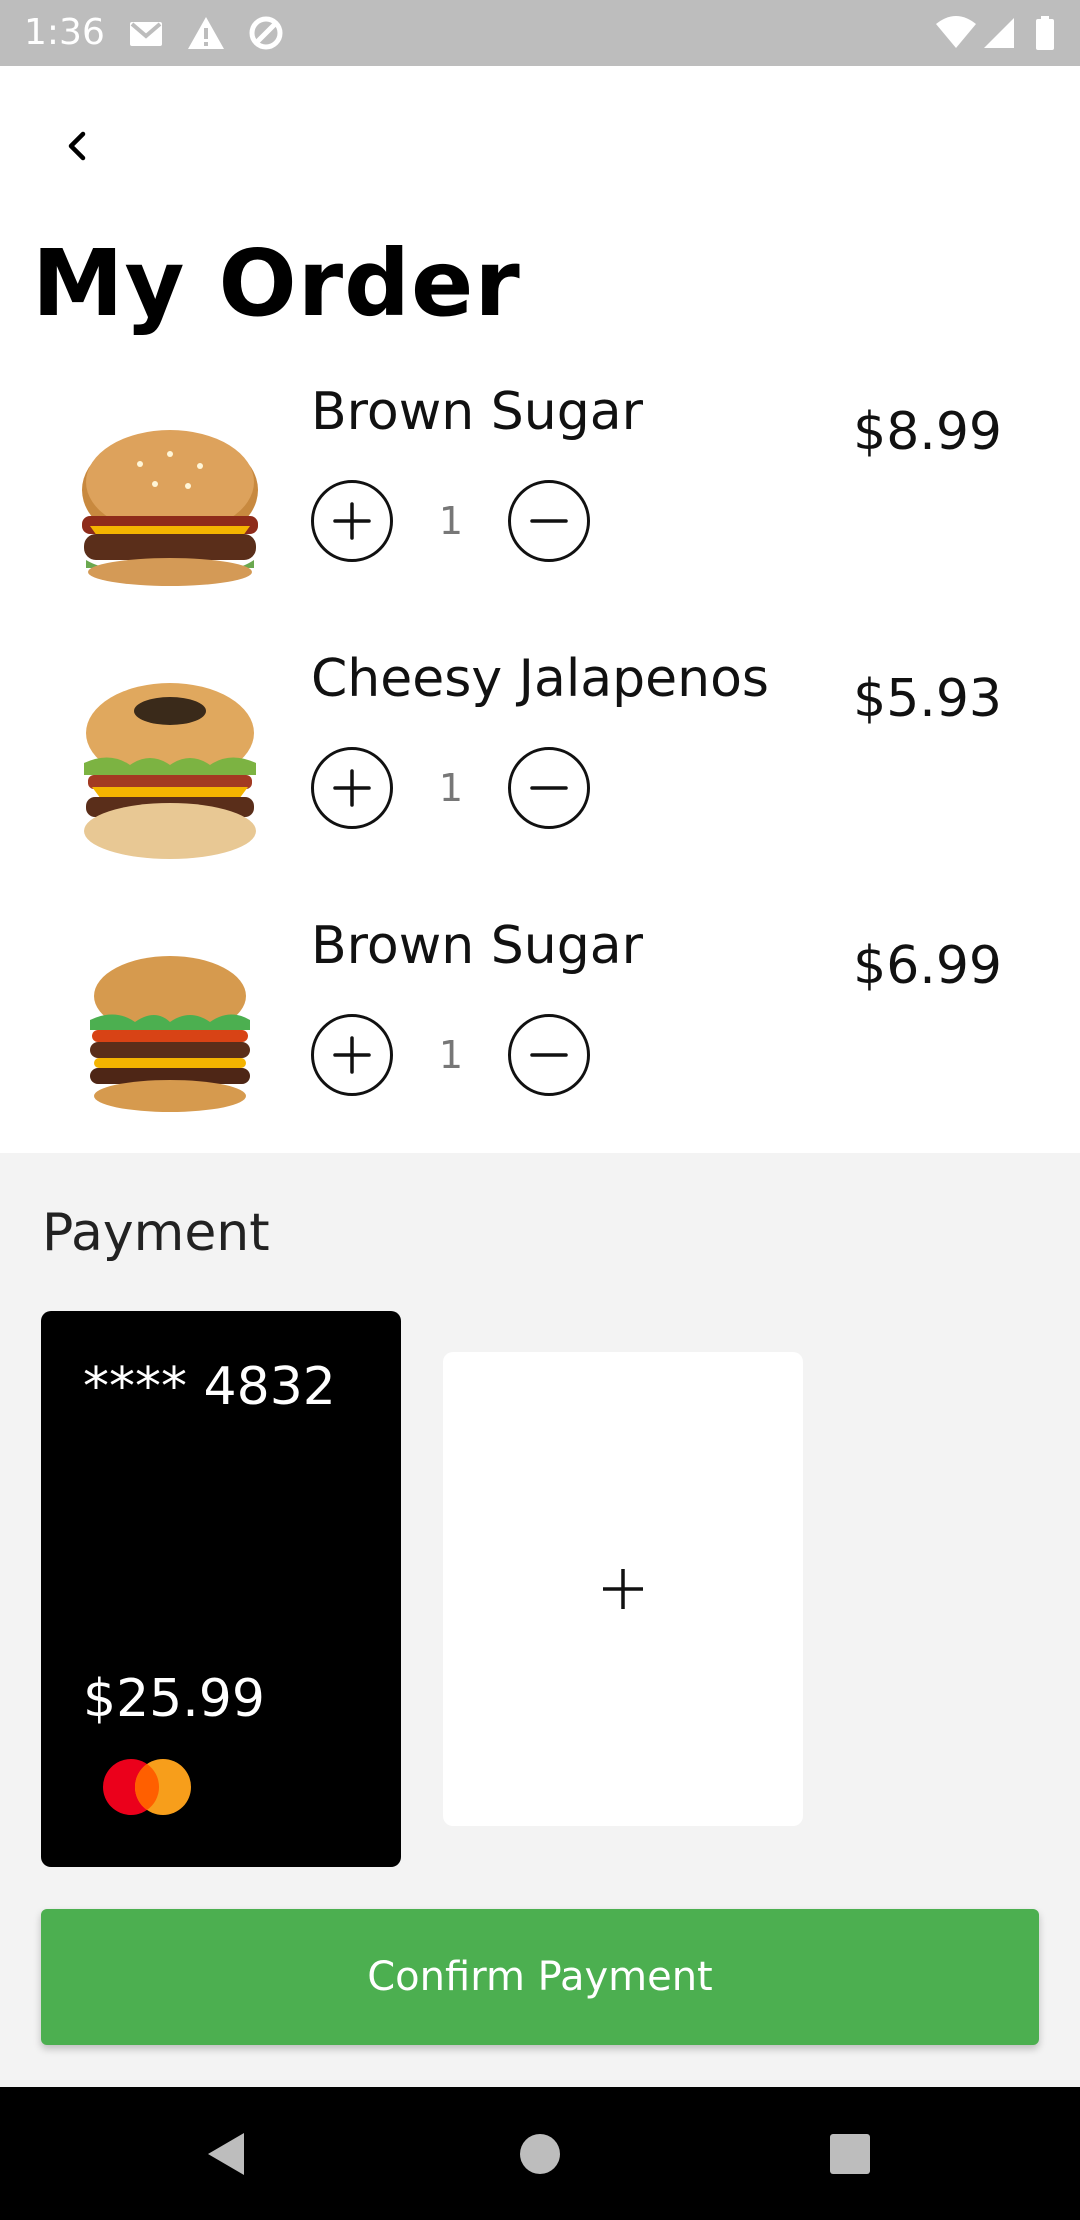 The image size is (1080, 2220). I want to click on circle-home-icon, so click(540, 2154).